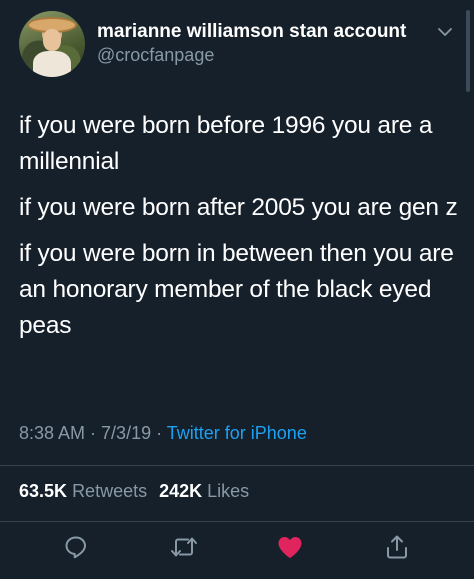 This screenshot has width=474, height=579. What do you see at coordinates (181, 491) in the screenshot?
I see `likes-count: 242K` at bounding box center [181, 491].